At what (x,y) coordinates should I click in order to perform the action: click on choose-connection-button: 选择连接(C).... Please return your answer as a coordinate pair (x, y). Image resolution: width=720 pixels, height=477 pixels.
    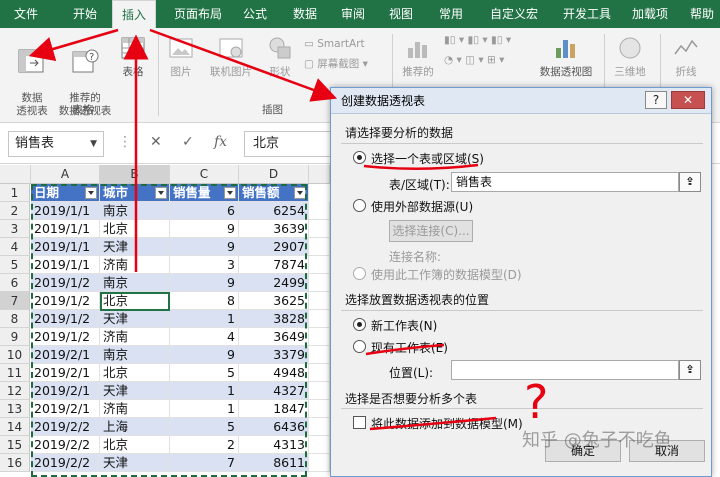
    Looking at the image, I should click on (431, 231).